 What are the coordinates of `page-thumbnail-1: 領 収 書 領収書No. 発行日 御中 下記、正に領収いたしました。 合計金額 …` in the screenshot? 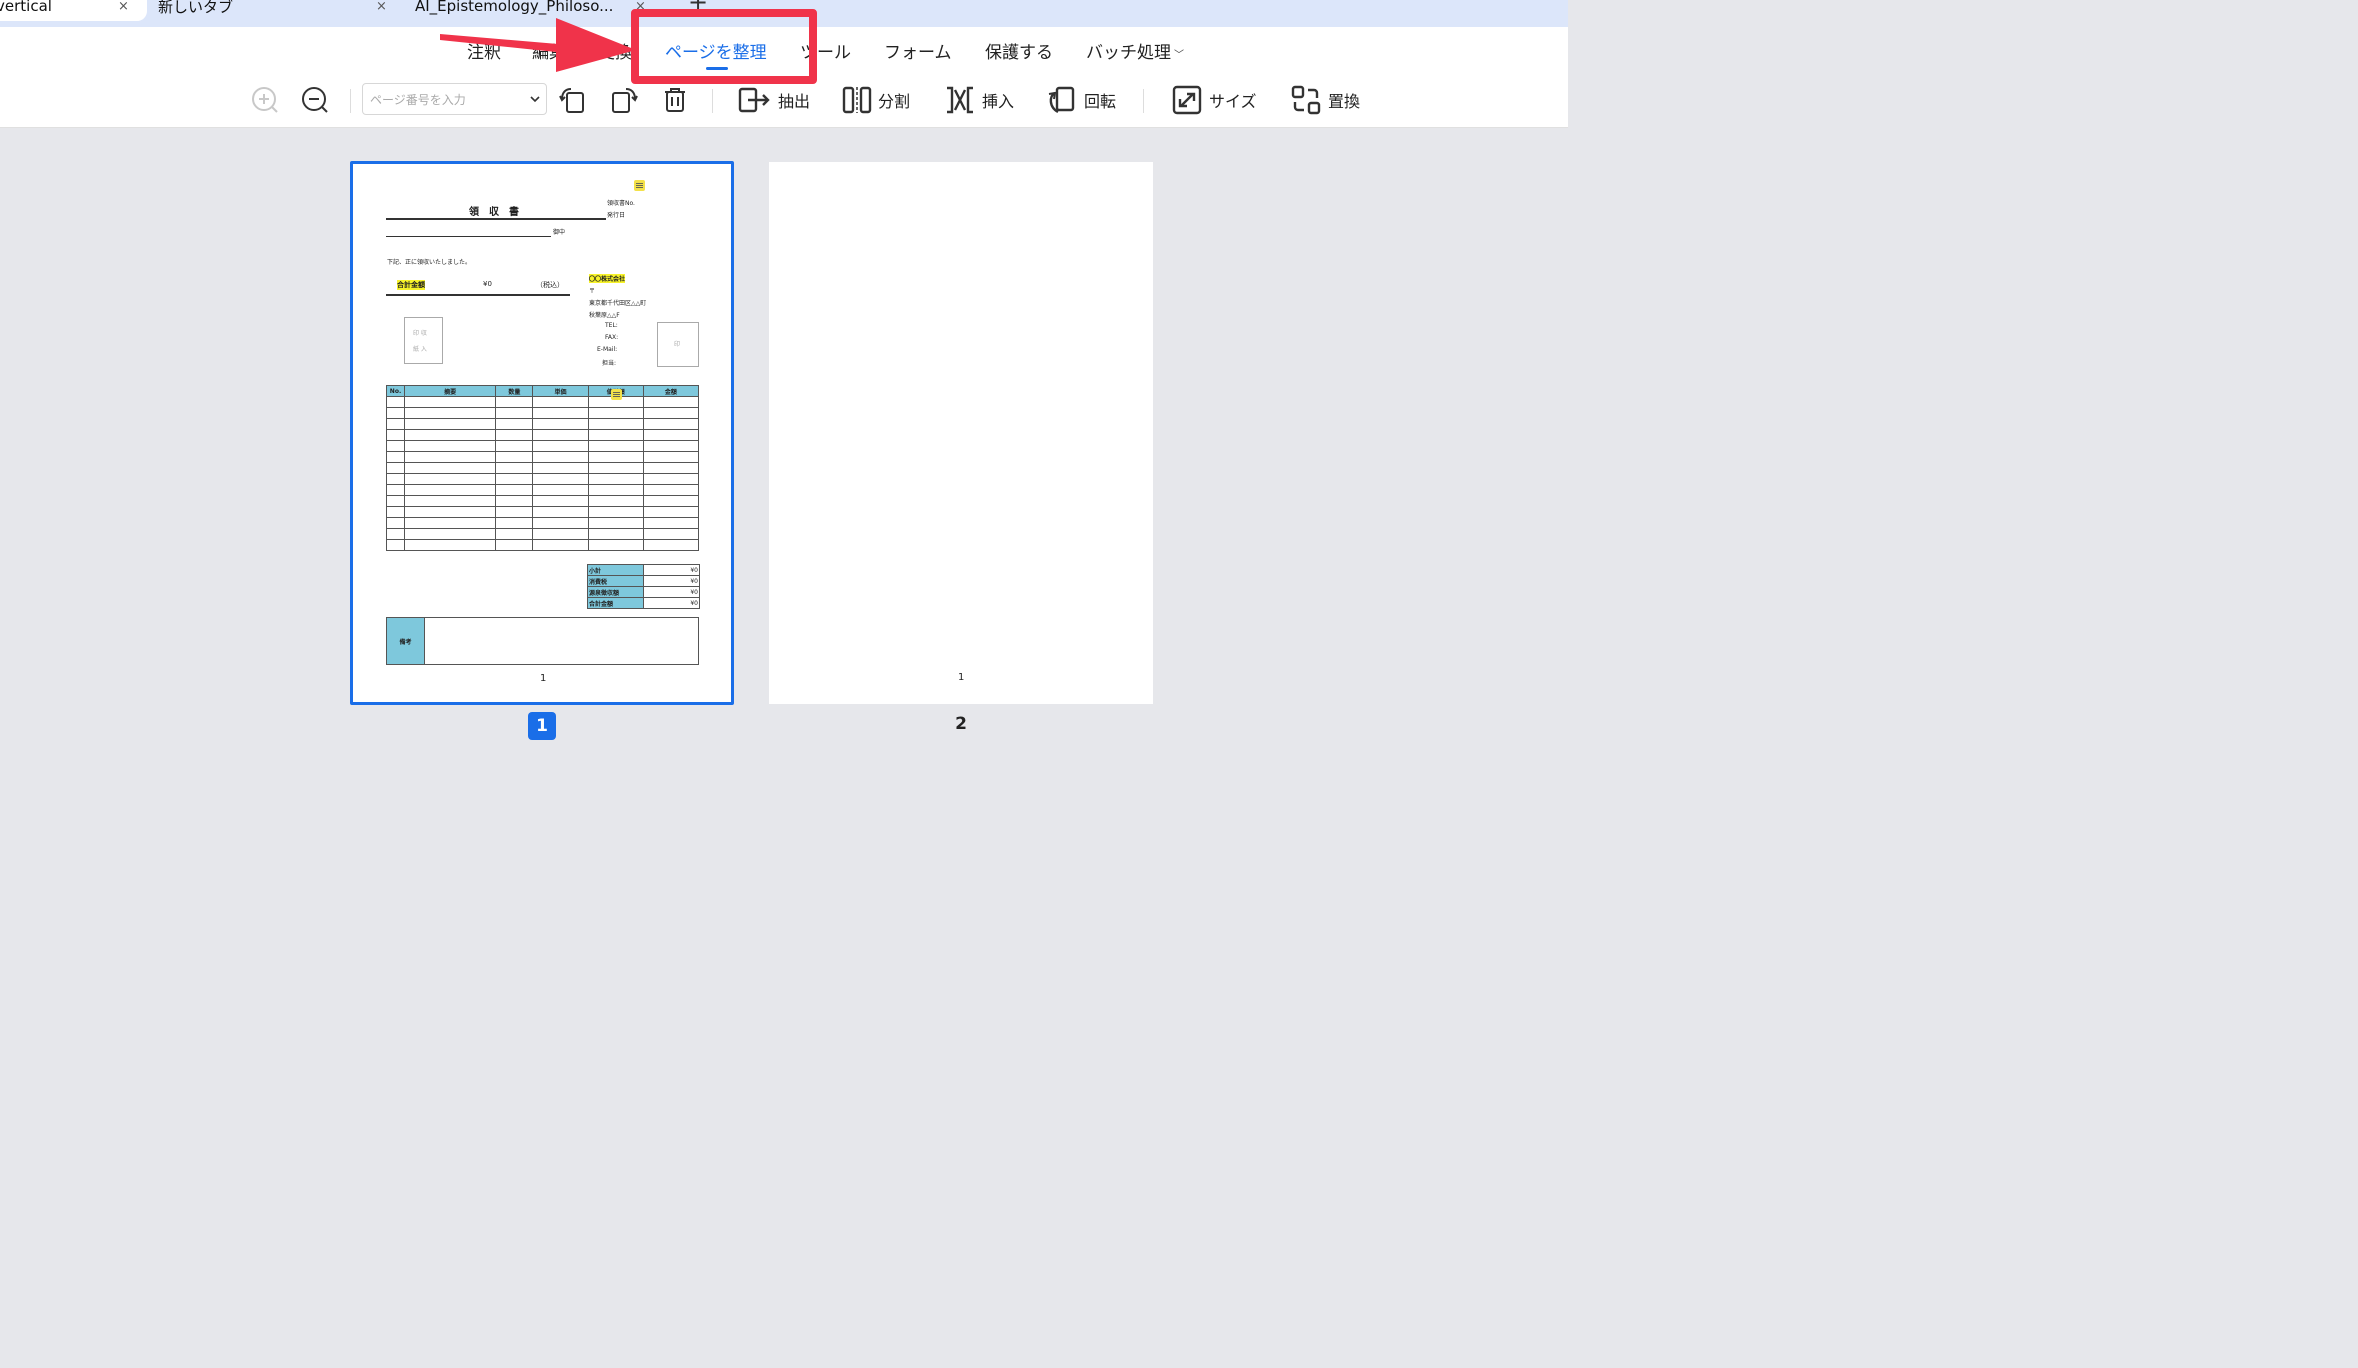 It's located at (542, 433).